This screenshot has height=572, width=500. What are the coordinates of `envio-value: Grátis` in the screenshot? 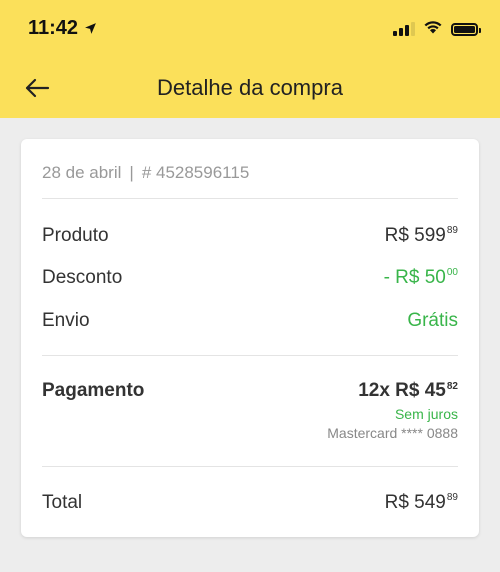 It's located at (432, 320).